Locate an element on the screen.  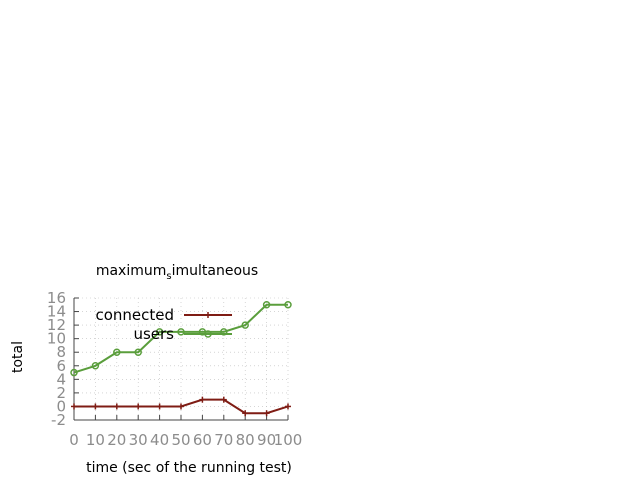
y-tick-label: 16 is located at coordinates (56, 298).